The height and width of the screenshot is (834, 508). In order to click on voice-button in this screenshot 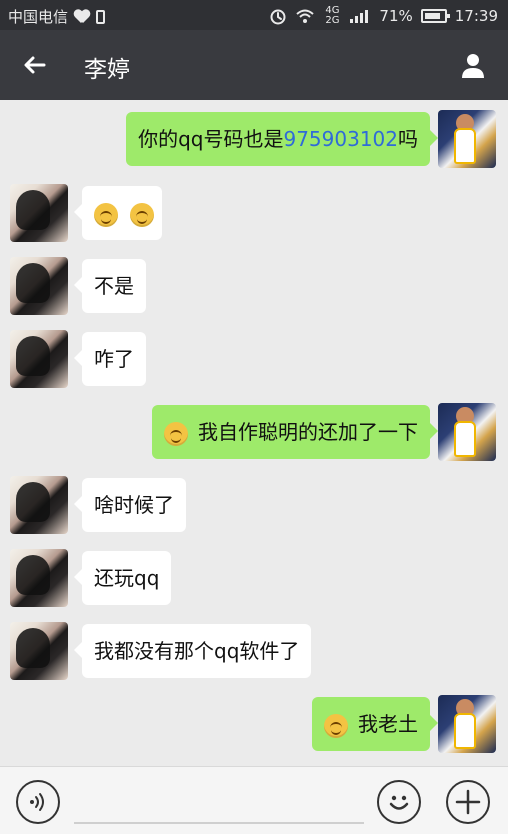, I will do `click(38, 802)`.